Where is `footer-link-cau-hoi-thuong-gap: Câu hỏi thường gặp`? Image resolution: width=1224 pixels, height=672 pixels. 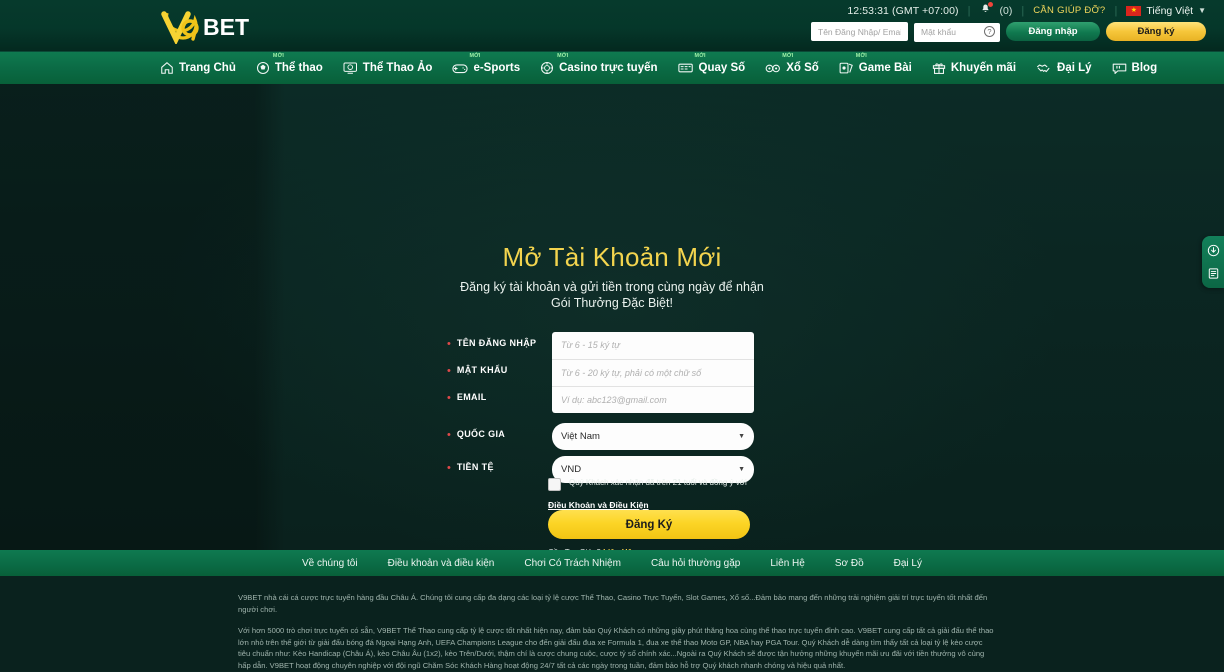 footer-link-cau-hoi-thuong-gap: Câu hỏi thường gặp is located at coordinates (695, 563).